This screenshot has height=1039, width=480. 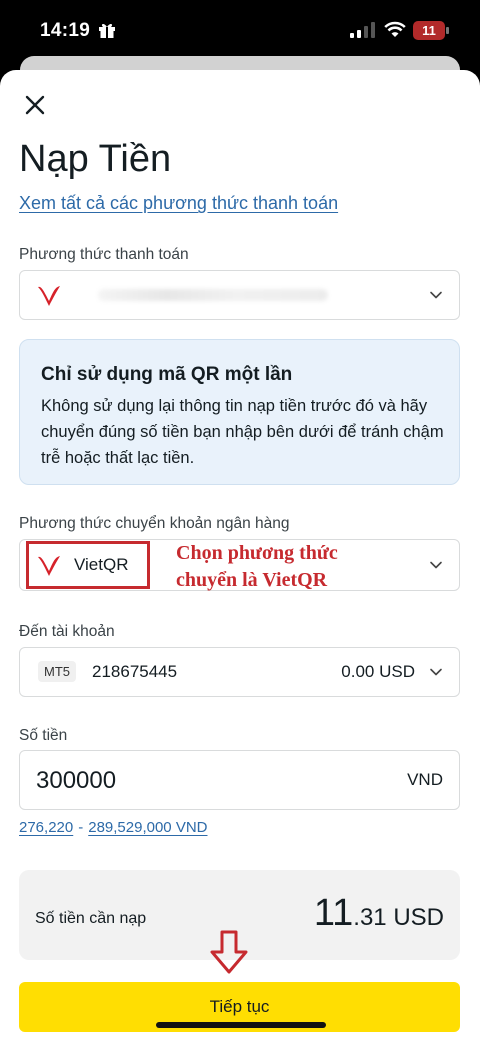 What do you see at coordinates (76, 780) in the screenshot?
I see `amount-value: 300000` at bounding box center [76, 780].